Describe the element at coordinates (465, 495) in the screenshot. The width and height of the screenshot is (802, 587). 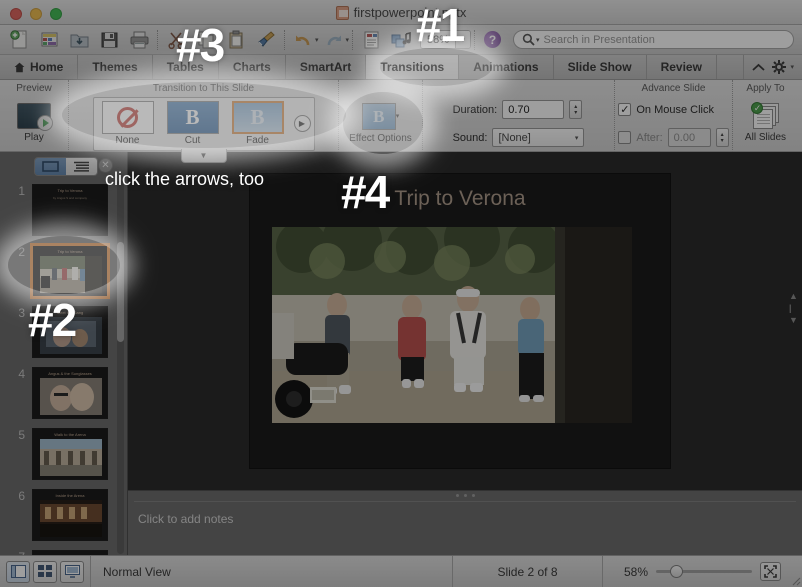
I see `notes-drag-handle` at that location.